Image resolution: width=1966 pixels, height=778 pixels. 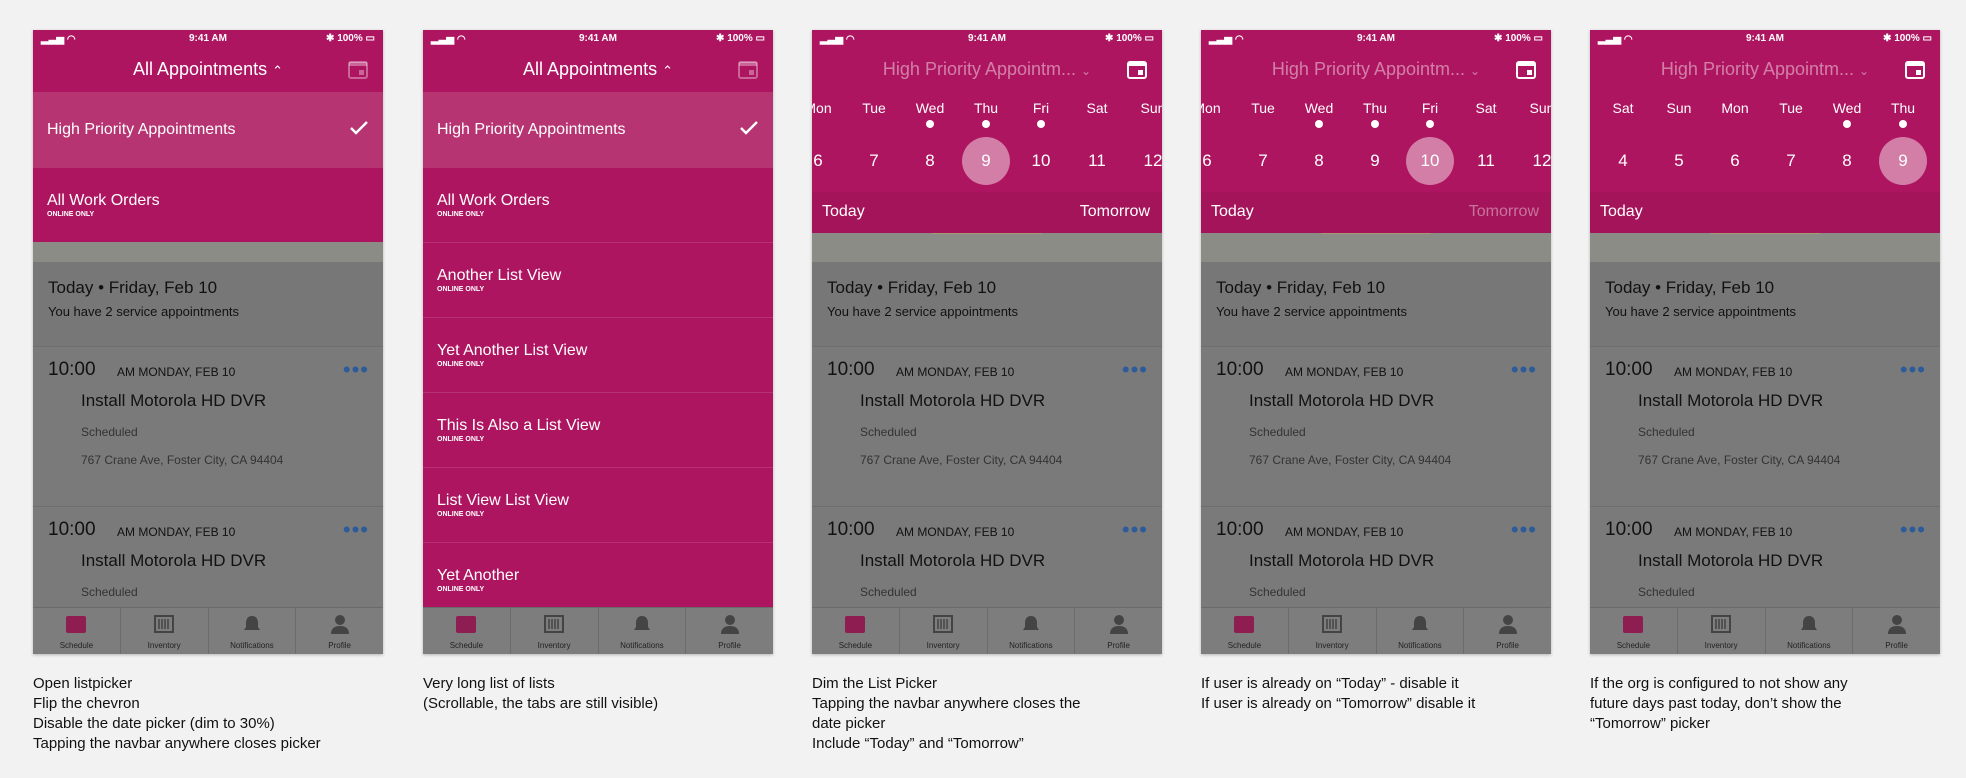 What do you see at coordinates (598, 504) in the screenshot?
I see `list-option: List View List View ONLINE ONLY` at bounding box center [598, 504].